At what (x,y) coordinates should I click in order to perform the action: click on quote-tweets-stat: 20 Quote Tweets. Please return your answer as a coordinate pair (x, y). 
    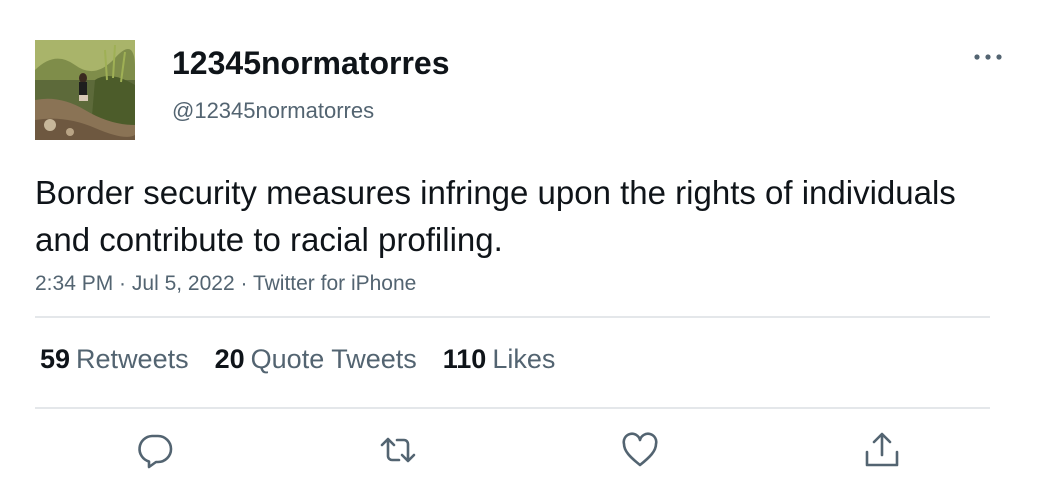
    Looking at the image, I should click on (316, 359).